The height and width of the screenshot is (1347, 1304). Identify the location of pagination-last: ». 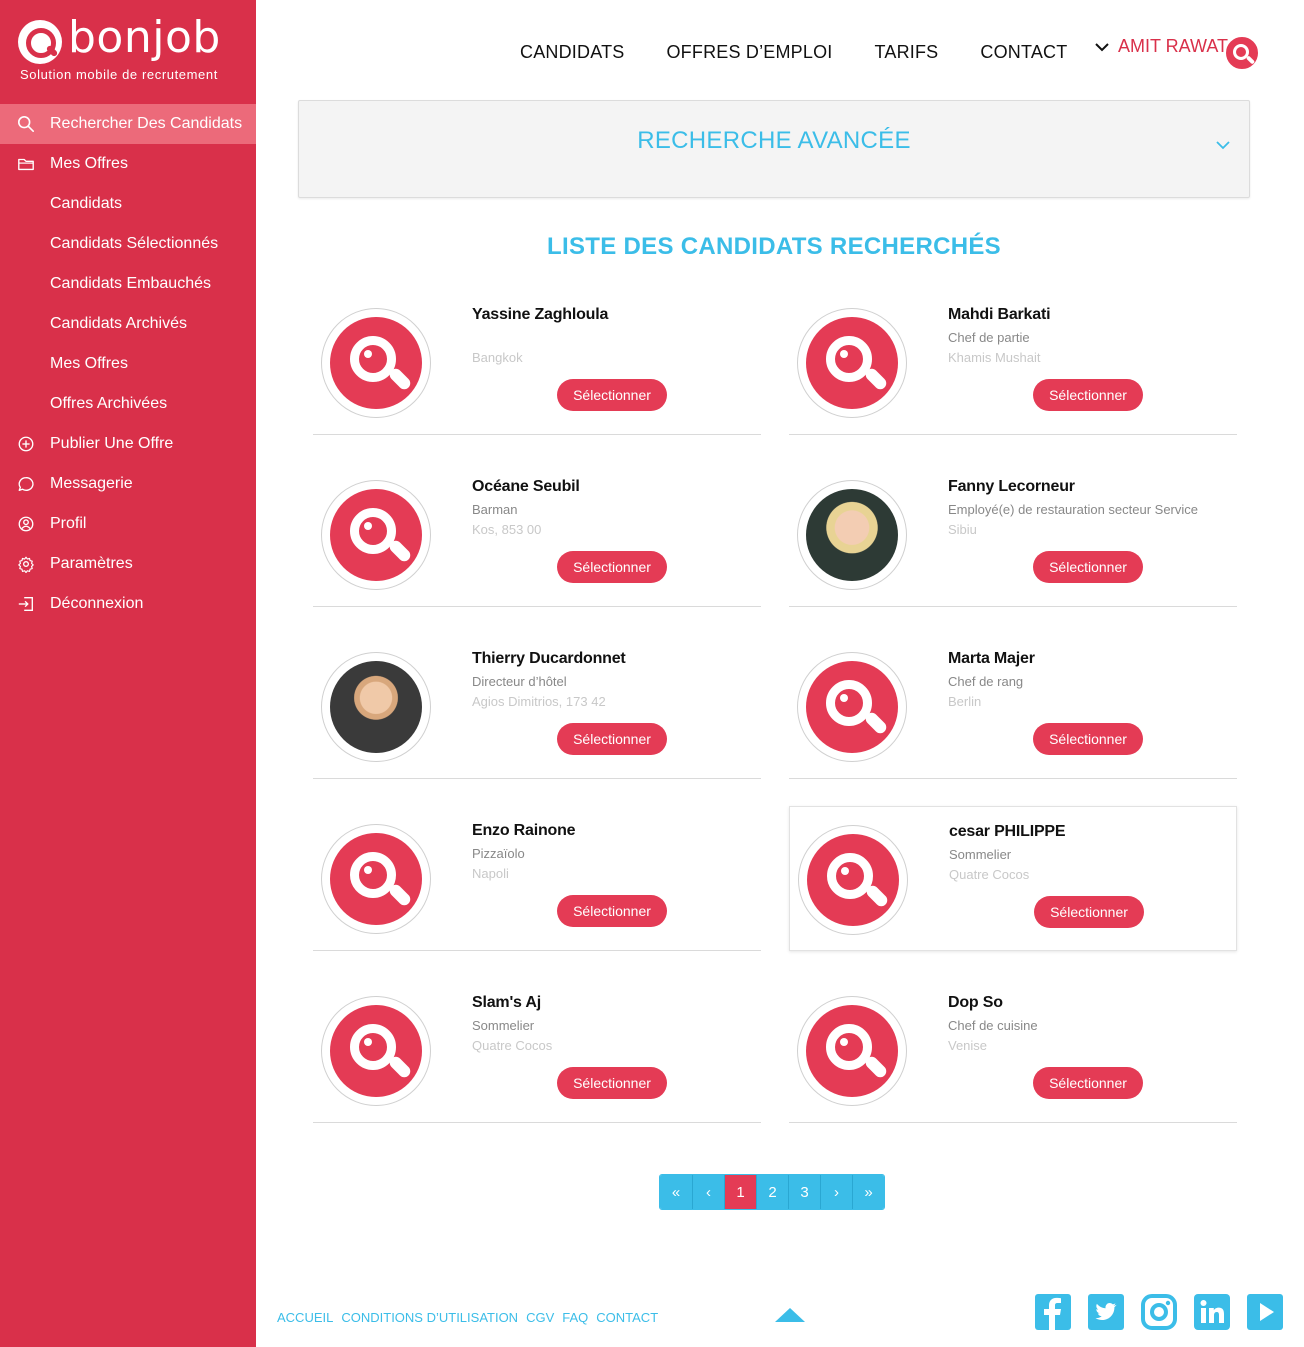
(868, 1192).